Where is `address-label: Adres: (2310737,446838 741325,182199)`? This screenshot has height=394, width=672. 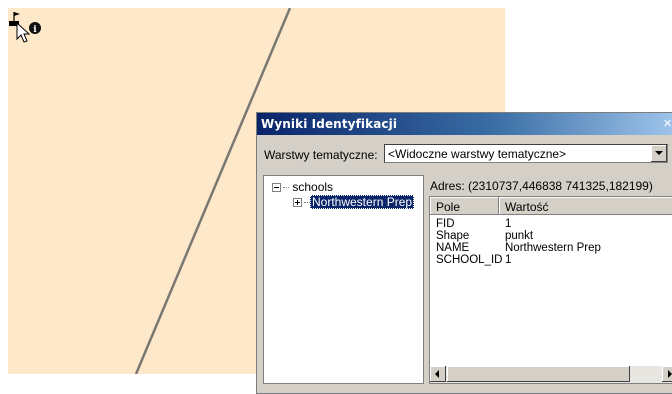
address-label: Adres: (2310737,446838 741325,182199) is located at coordinates (541, 186).